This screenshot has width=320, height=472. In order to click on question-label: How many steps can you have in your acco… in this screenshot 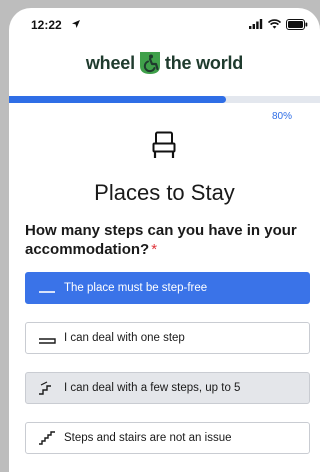, I will do `click(167, 240)`.